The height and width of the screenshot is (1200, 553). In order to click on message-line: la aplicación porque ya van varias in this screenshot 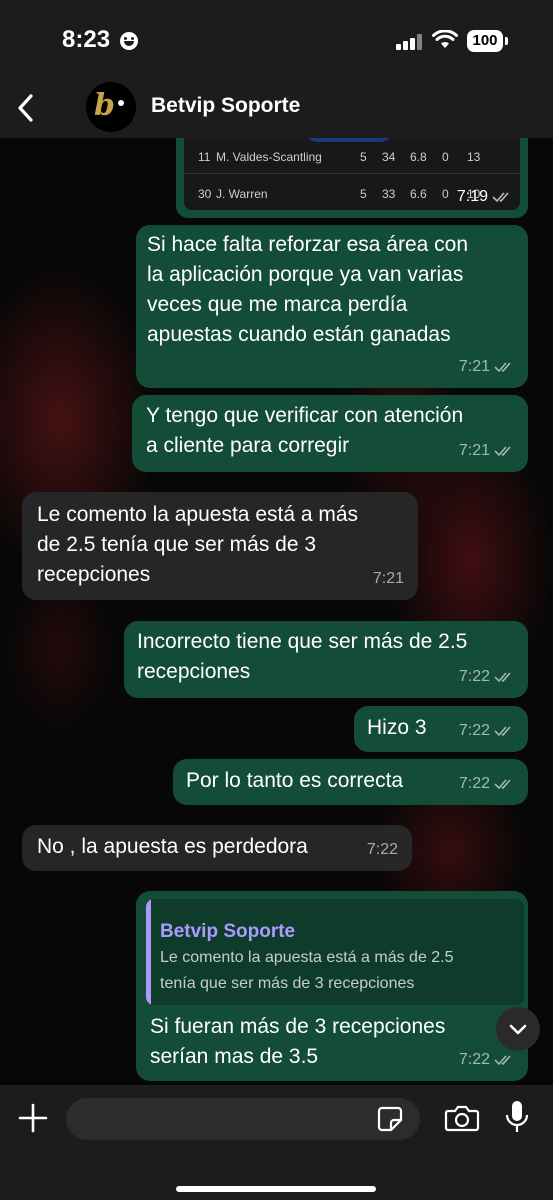, I will do `click(305, 274)`.